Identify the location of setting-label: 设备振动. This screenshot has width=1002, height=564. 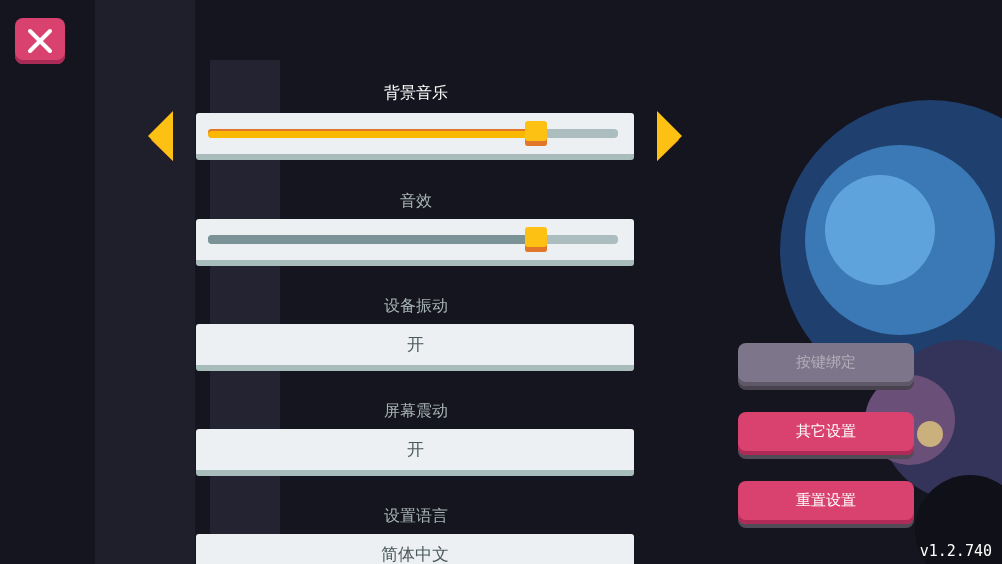
(415, 306).